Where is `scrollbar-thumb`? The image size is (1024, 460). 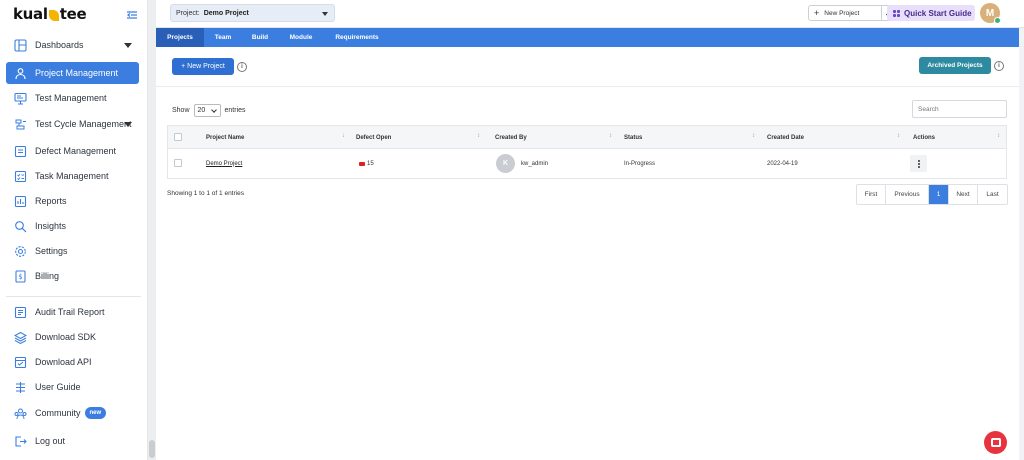
scrollbar-thumb is located at coordinates (152, 449).